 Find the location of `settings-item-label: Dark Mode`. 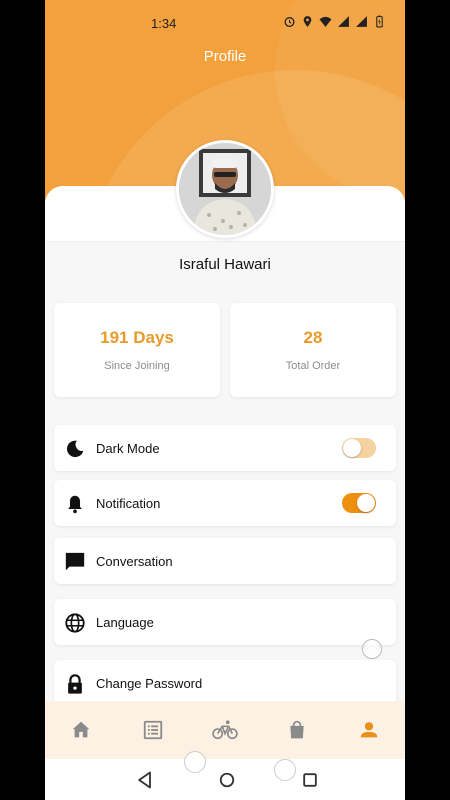

settings-item-label: Dark Mode is located at coordinates (128, 448).